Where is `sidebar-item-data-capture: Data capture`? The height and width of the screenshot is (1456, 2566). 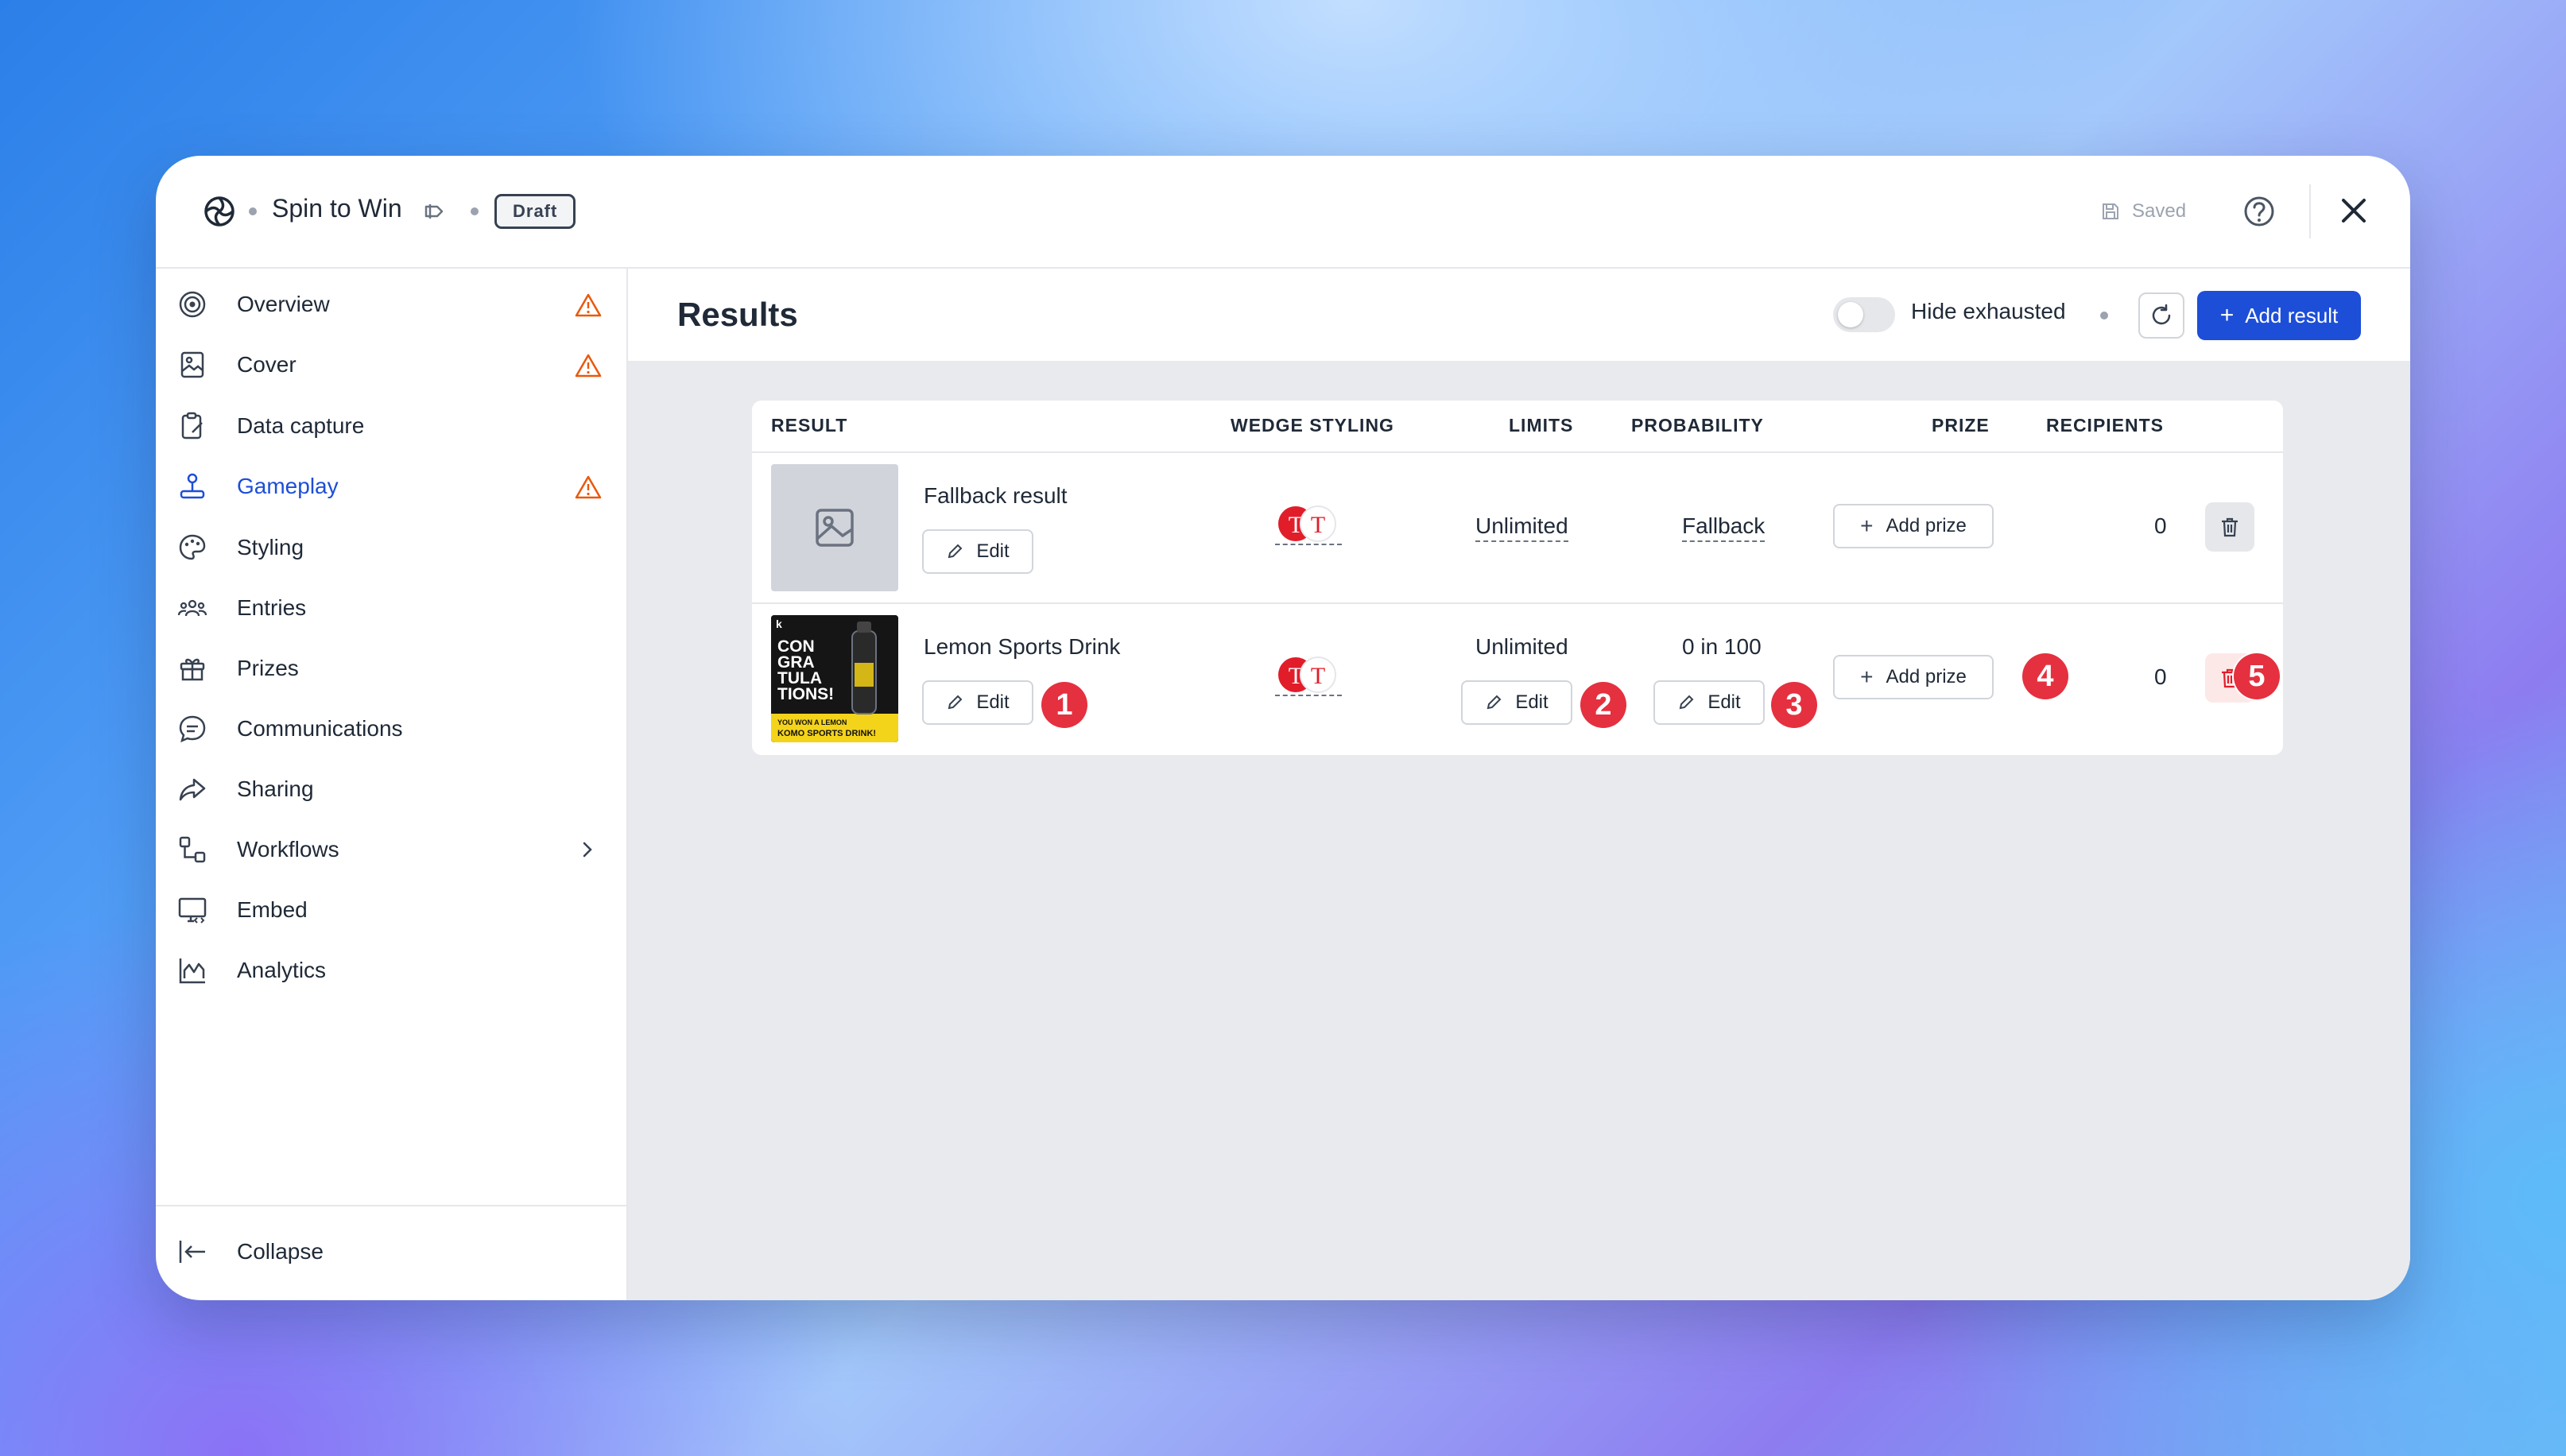 sidebar-item-data-capture: Data capture is located at coordinates (391, 426).